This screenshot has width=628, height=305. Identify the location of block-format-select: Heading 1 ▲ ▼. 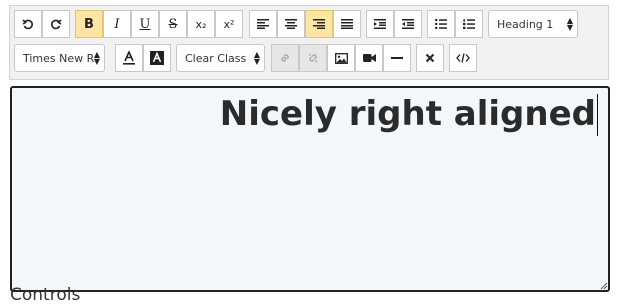
(533, 24).